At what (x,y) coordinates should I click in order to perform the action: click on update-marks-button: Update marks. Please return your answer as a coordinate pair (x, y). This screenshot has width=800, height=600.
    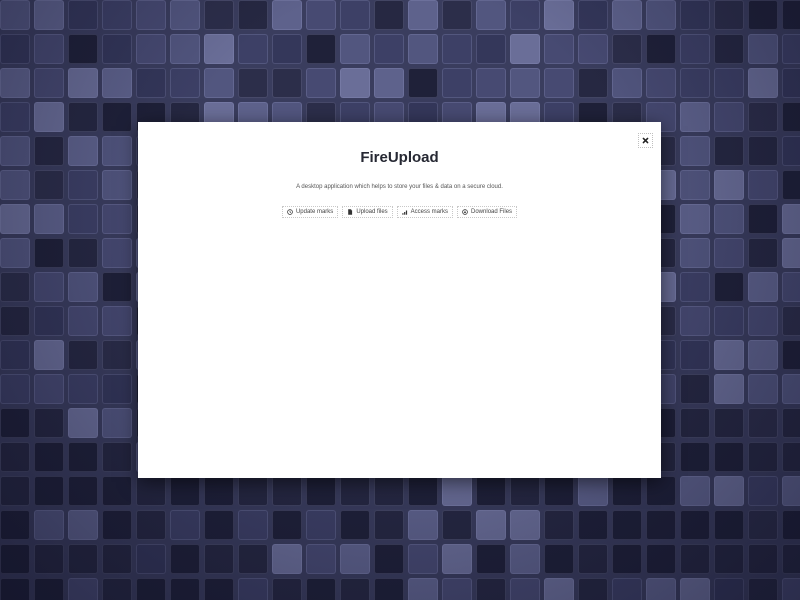
    Looking at the image, I should click on (310, 212).